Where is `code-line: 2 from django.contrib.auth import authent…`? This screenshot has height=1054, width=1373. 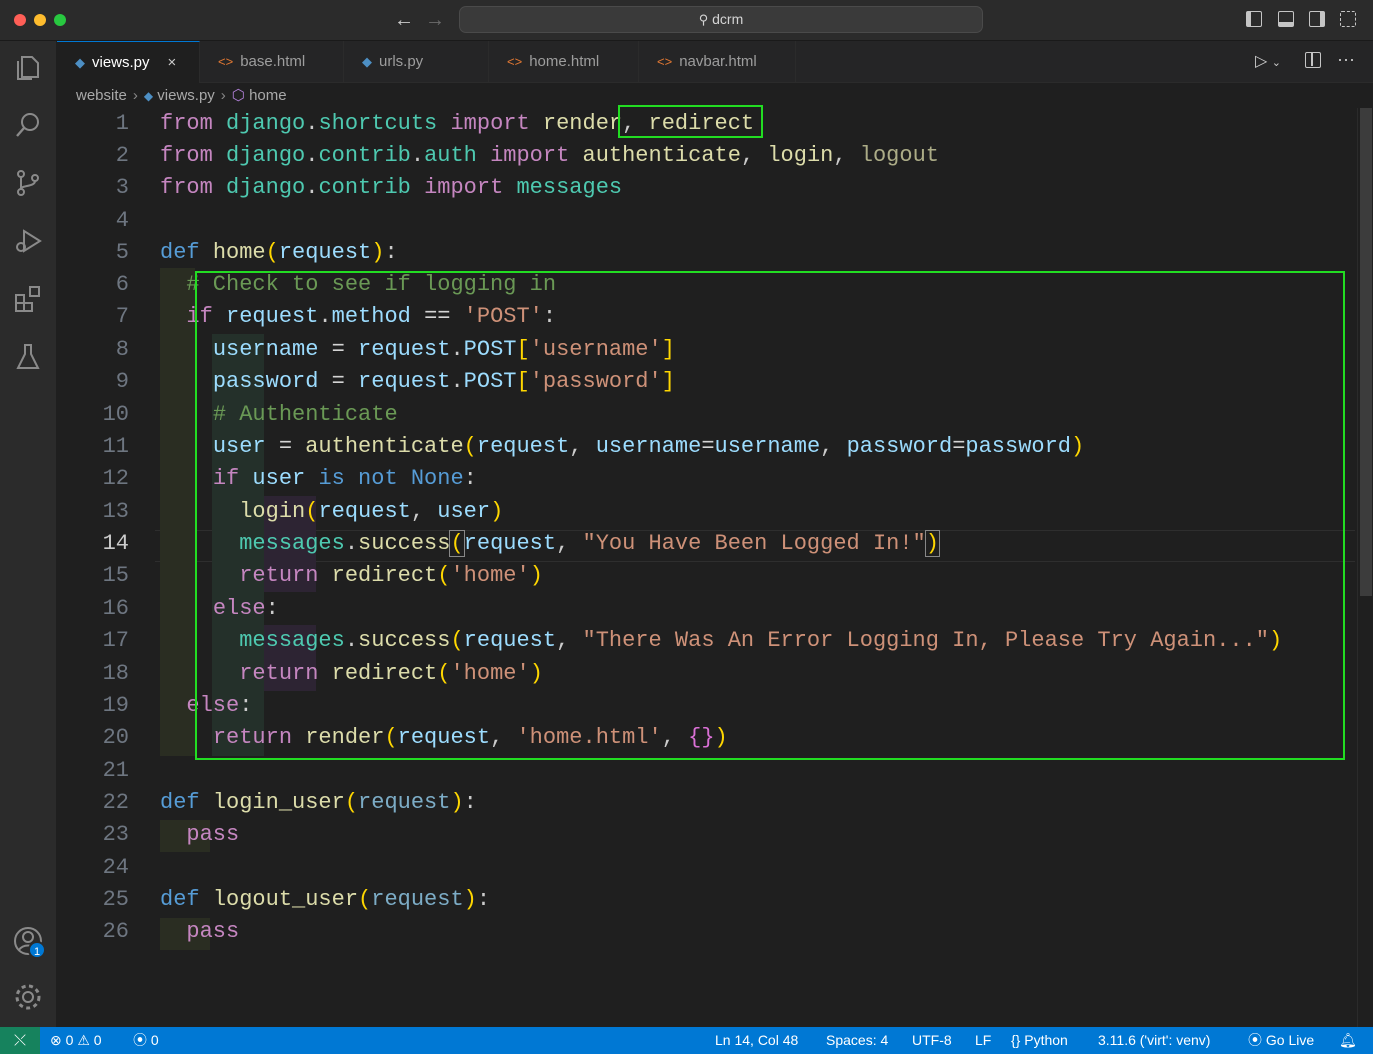
code-line: 2 from django.contrib.auth import authent… is located at coordinates (527, 155).